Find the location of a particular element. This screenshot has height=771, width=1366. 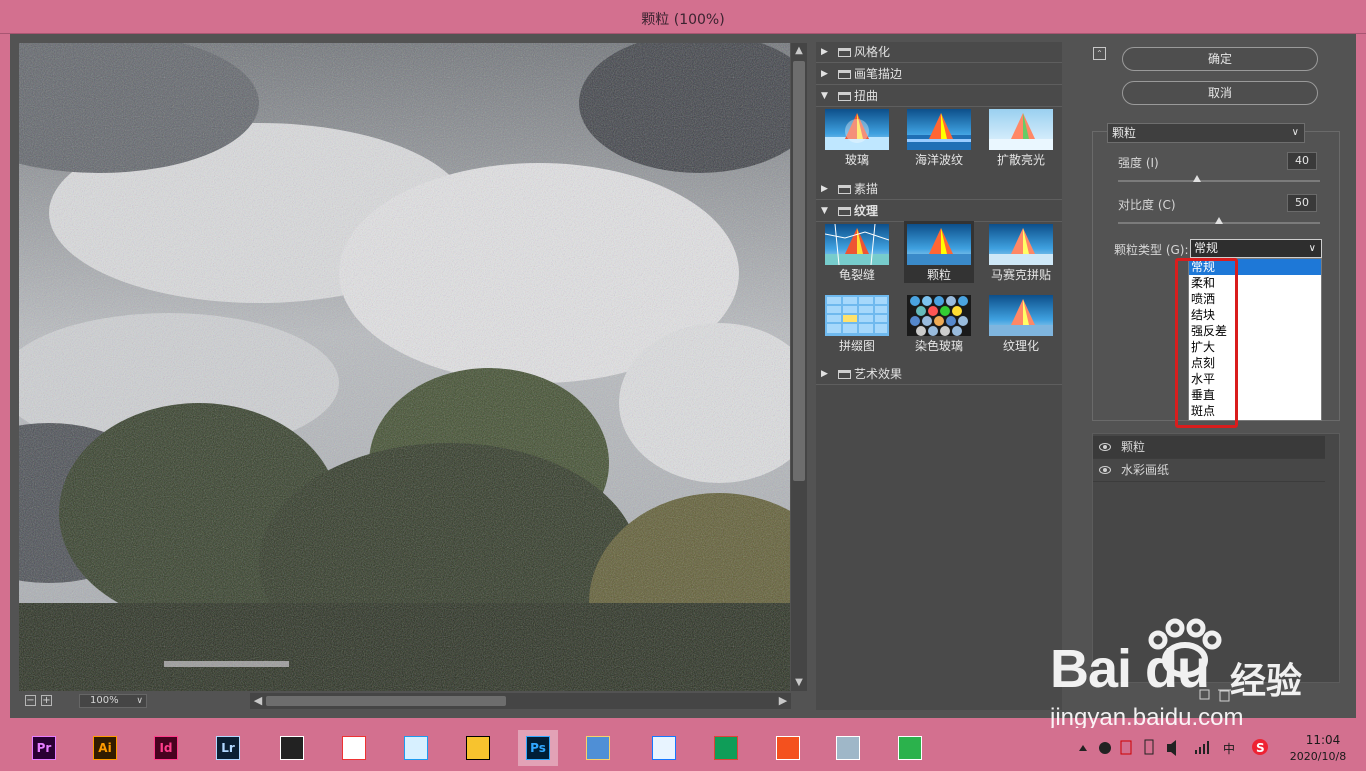

category-label: 艺术效果 is located at coordinates (878, 374).